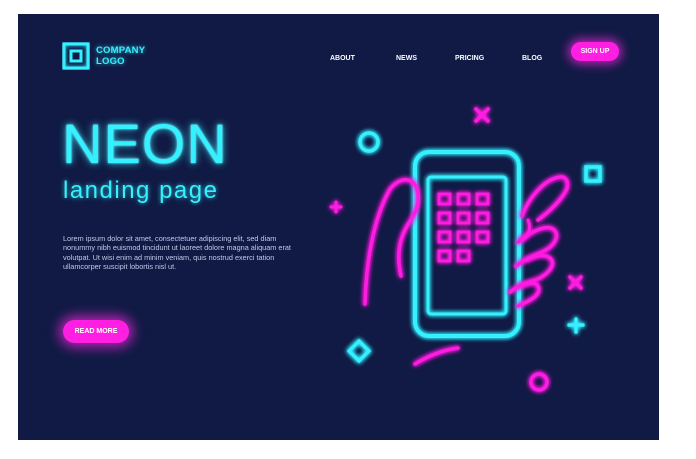 This screenshot has height=459, width=696. Describe the element at coordinates (359, 351) in the screenshot. I see `diamond-icon` at that location.